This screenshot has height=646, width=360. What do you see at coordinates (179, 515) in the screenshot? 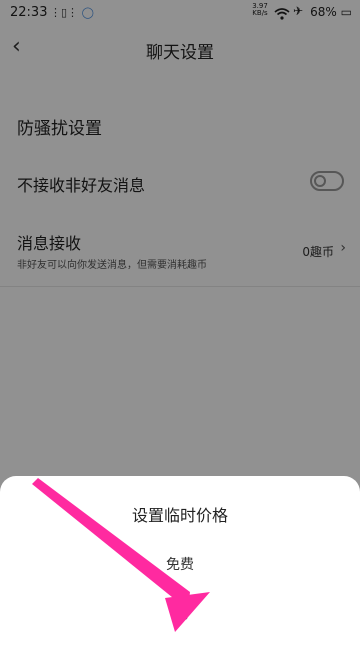
I see `sheet-title: 设置临时价格` at bounding box center [179, 515].